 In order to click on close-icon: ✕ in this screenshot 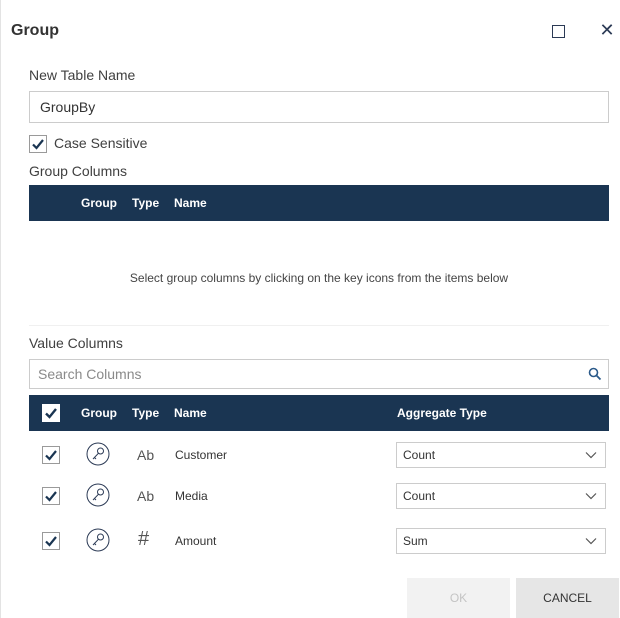, I will do `click(607, 30)`.